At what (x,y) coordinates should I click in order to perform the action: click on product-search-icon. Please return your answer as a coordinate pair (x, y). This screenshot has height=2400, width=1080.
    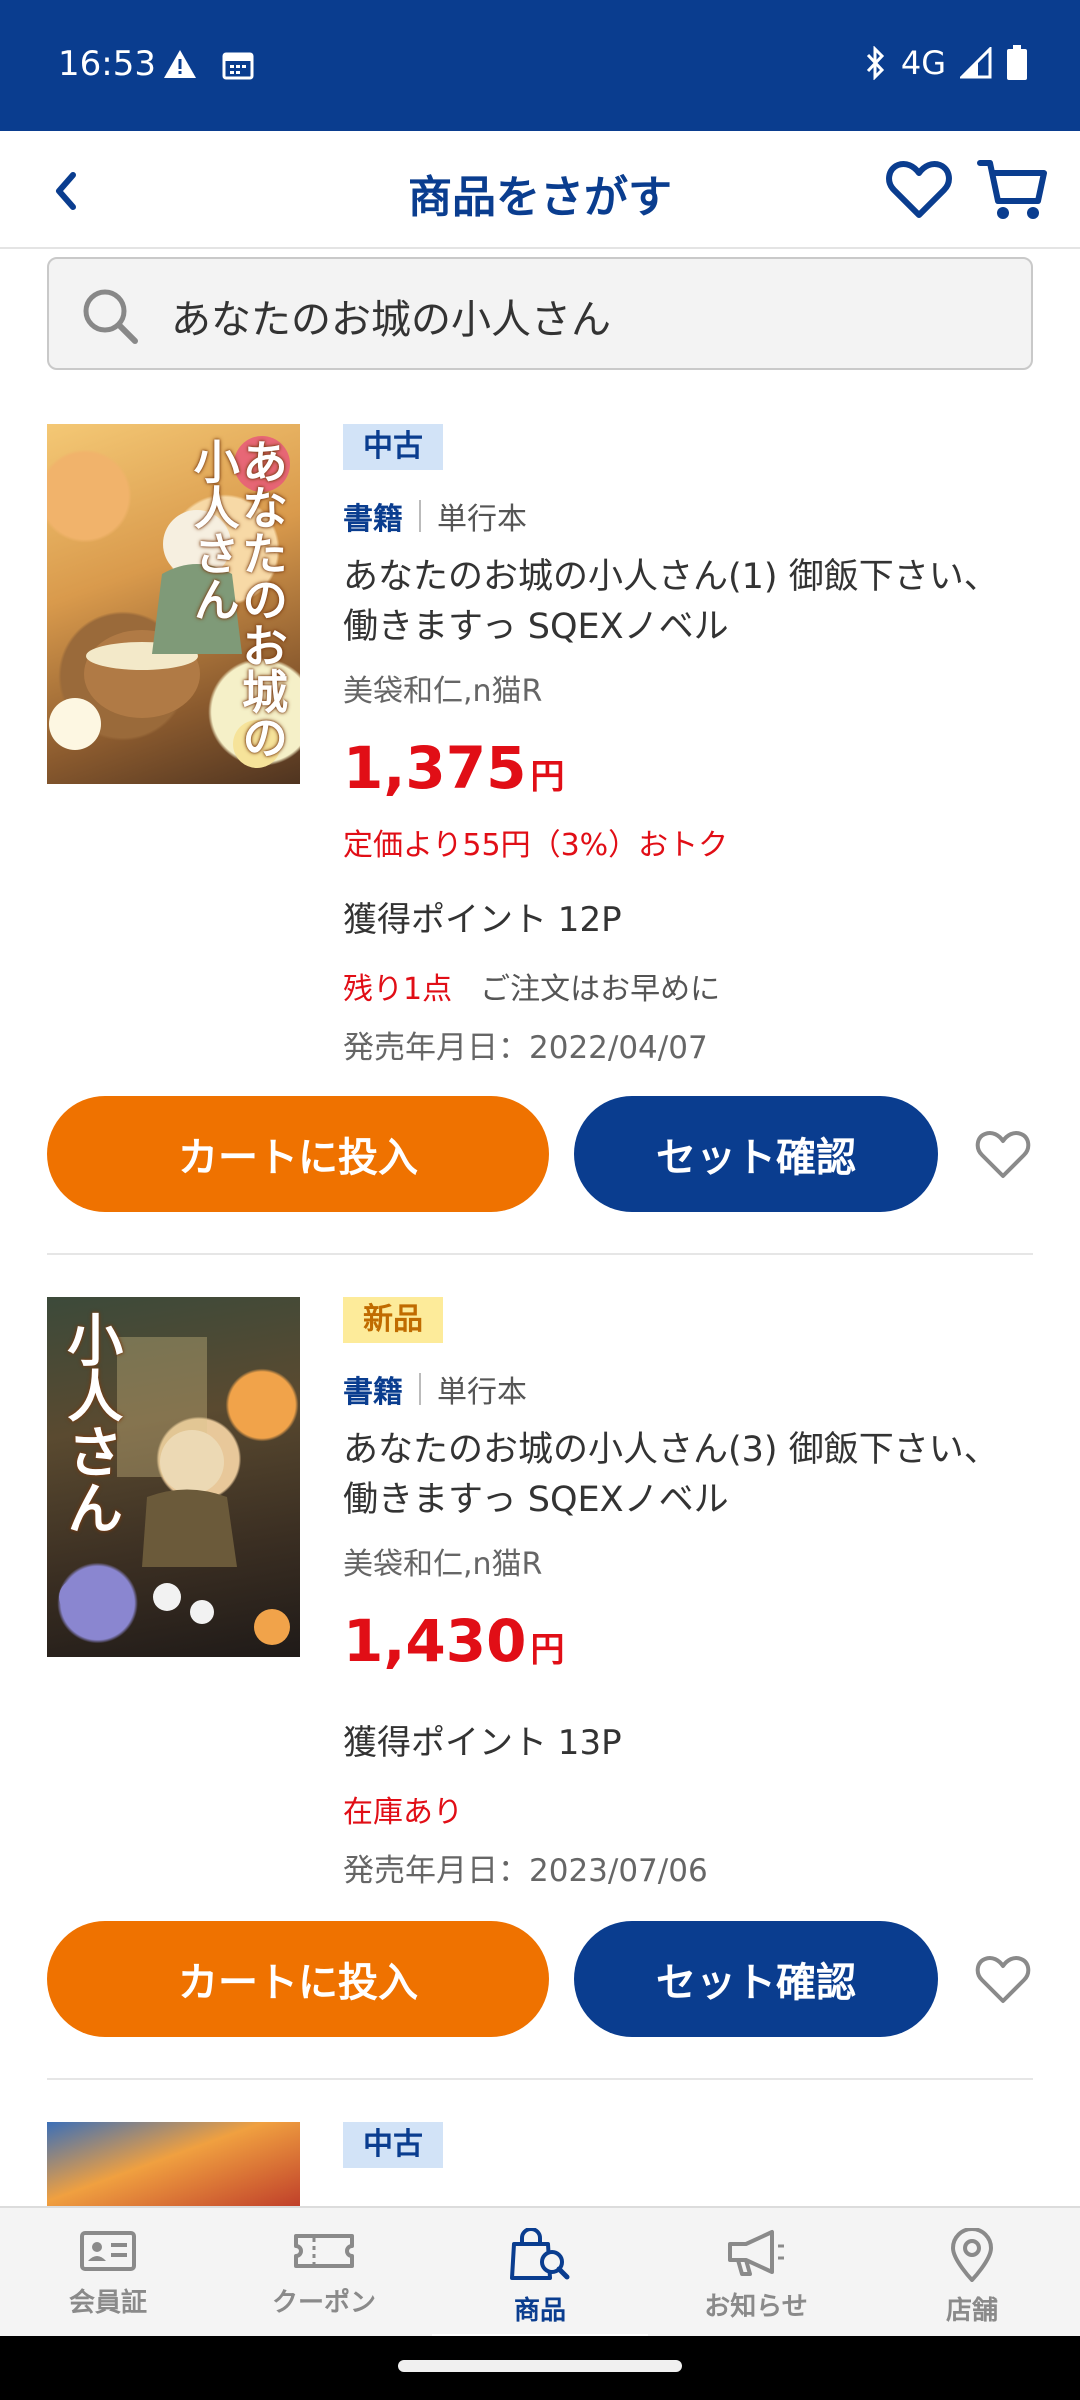
    Looking at the image, I should click on (540, 2254).